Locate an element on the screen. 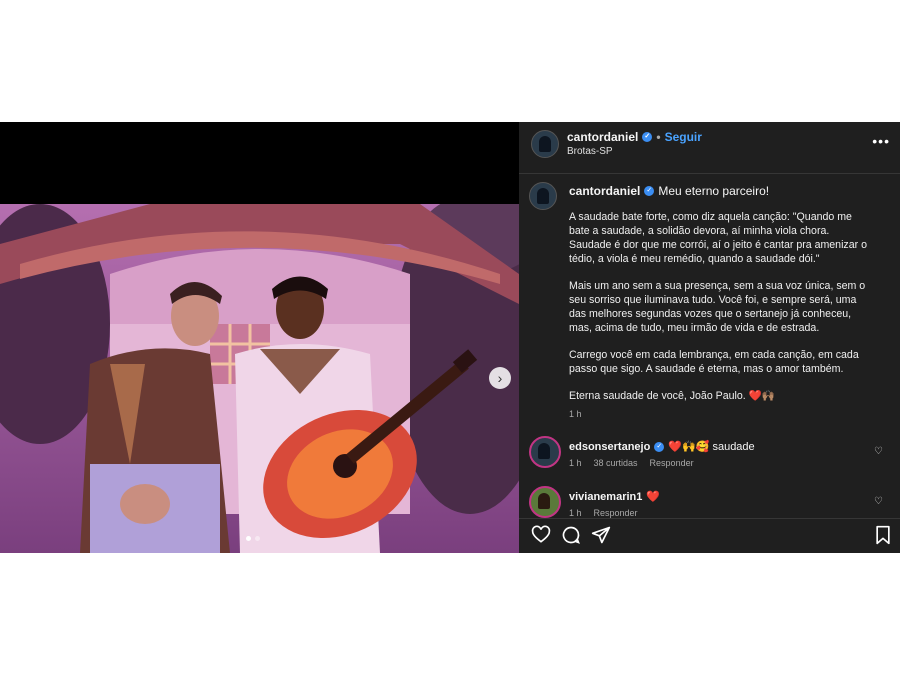  comment-line: vivianemarin1 ❤️ is located at coordinates (615, 497).